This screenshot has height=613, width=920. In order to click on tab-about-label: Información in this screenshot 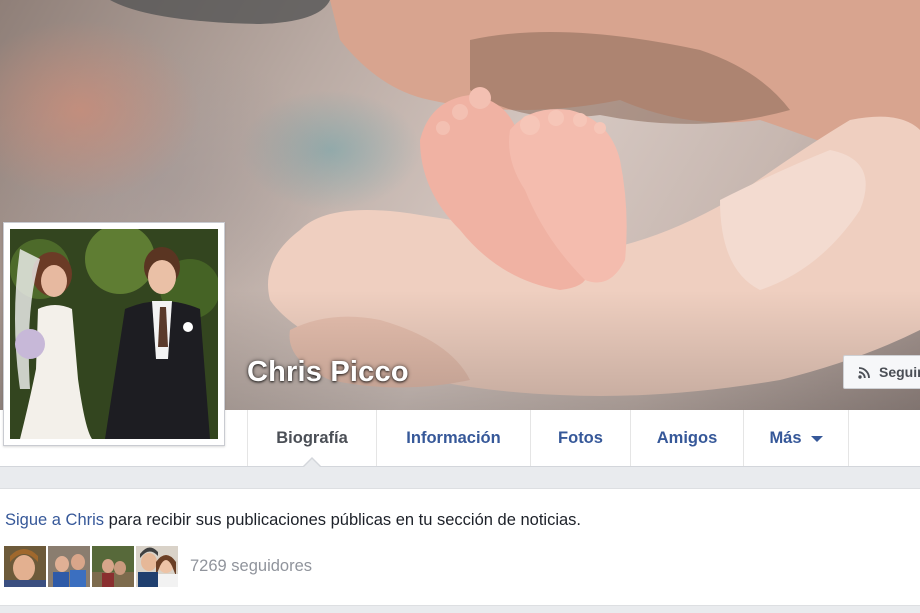, I will do `click(453, 437)`.